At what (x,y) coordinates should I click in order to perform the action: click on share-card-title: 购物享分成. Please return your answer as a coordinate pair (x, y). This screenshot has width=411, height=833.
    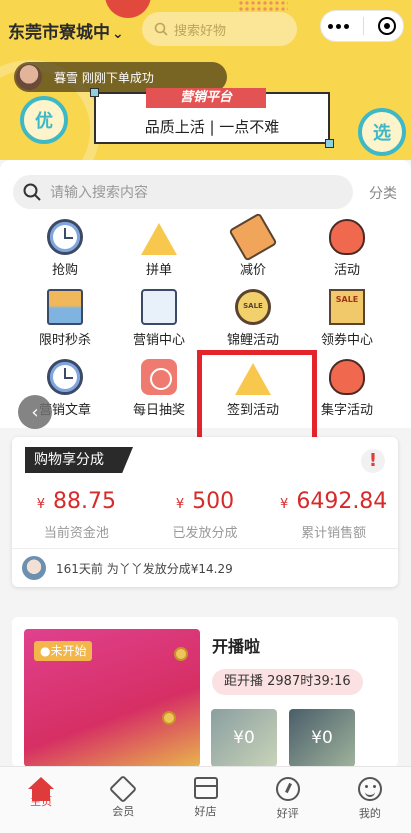
    Looking at the image, I should click on (79, 460).